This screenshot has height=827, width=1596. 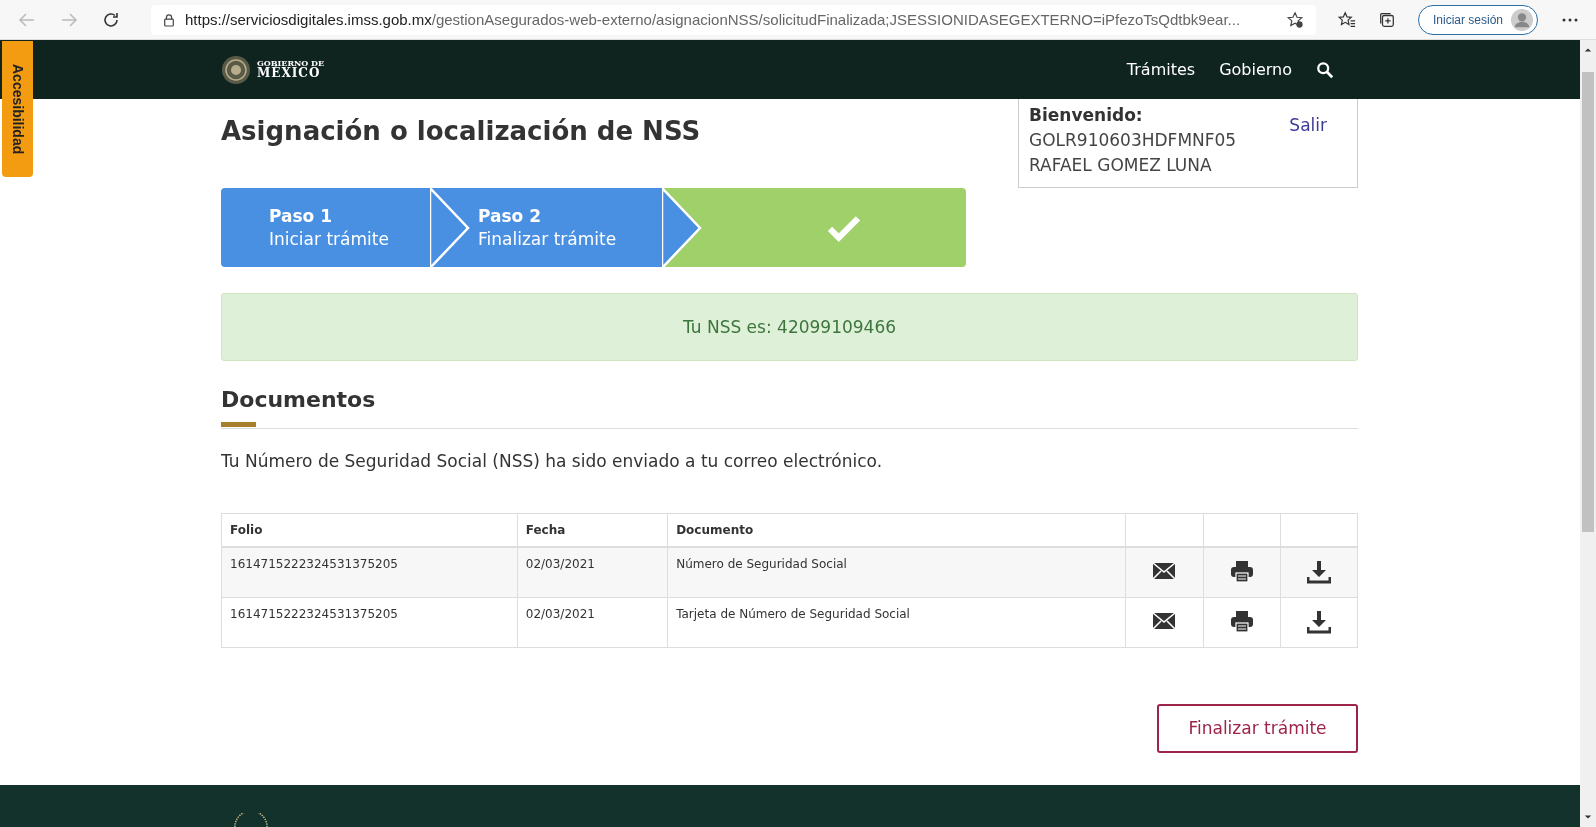 I want to click on search-icon, so click(x=1325, y=69).